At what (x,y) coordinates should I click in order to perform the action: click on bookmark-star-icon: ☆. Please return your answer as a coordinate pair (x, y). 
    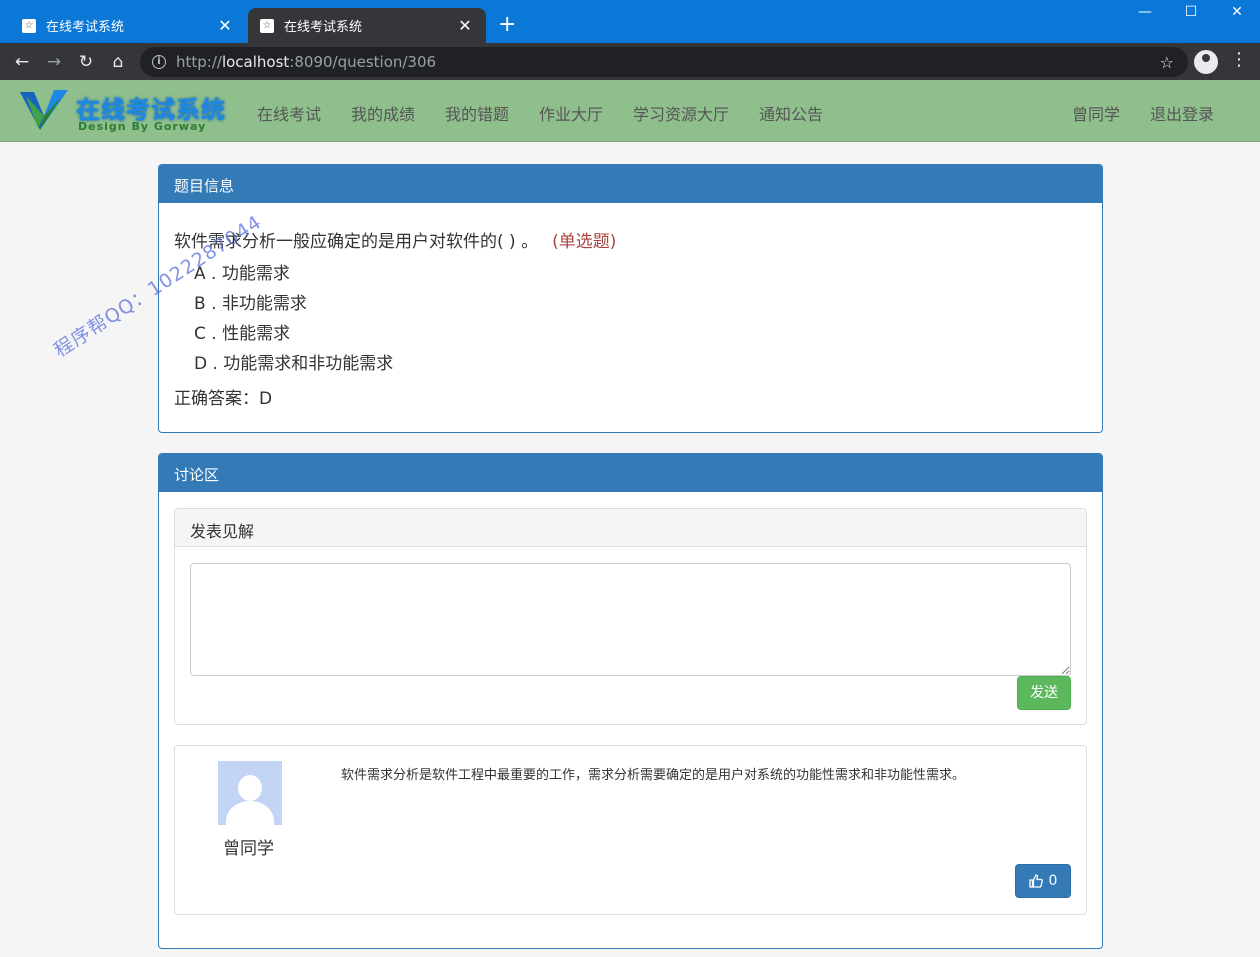
    Looking at the image, I should click on (1167, 62).